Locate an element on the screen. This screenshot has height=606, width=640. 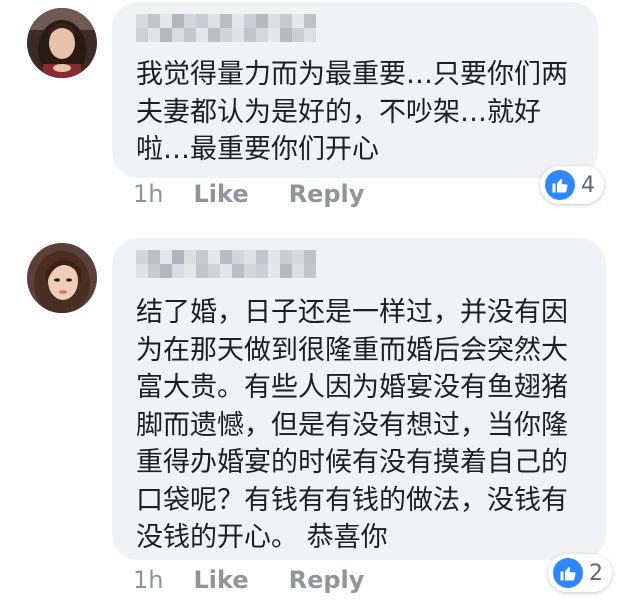
reaction-count: 4 is located at coordinates (588, 185).